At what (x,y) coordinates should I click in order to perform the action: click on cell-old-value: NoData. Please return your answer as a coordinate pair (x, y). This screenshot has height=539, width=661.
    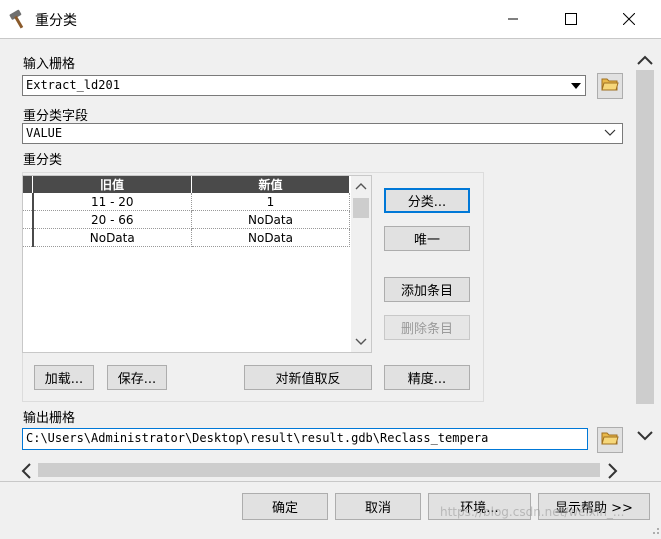
    Looking at the image, I should click on (112, 237).